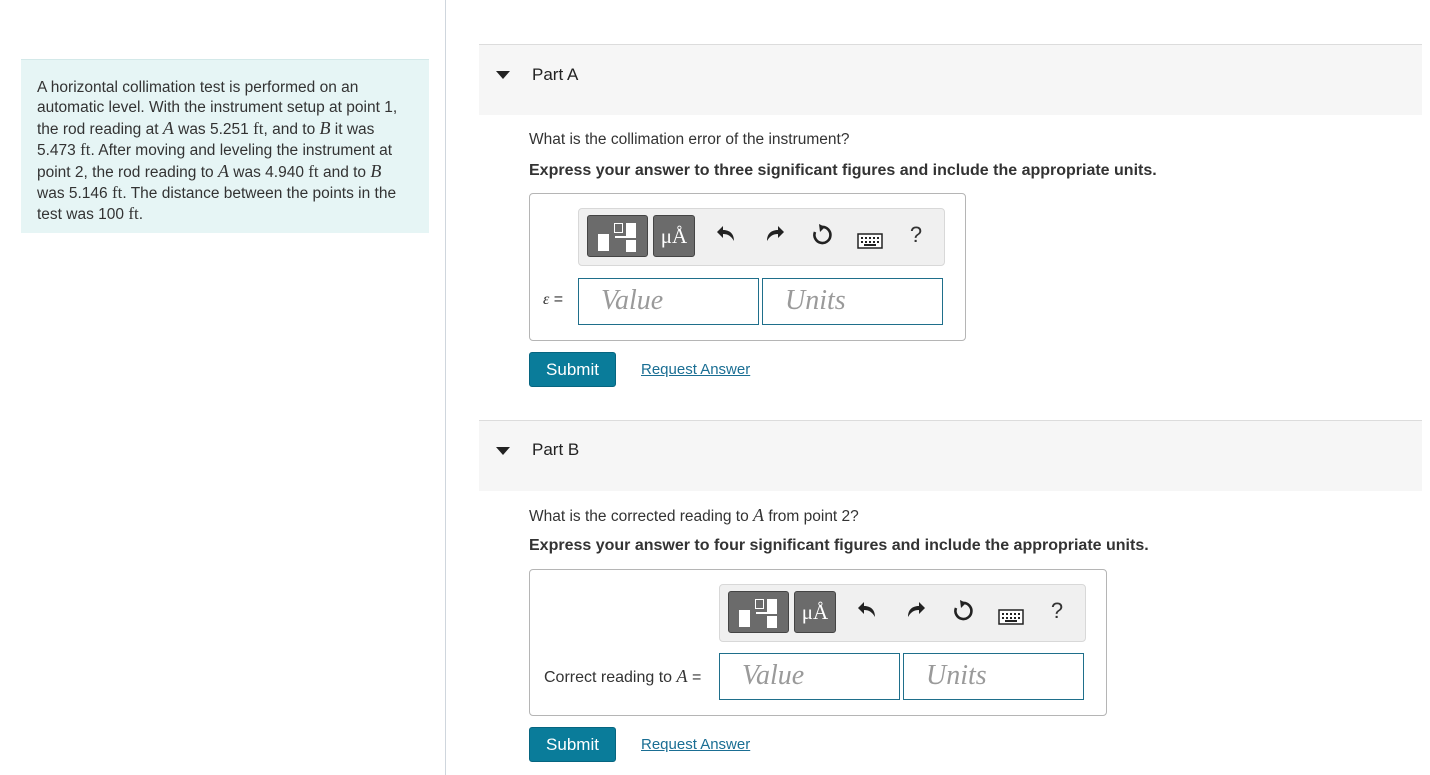  Describe the element at coordinates (695, 744) in the screenshot. I see `part-b-request-answer-link: Request Answer` at that location.